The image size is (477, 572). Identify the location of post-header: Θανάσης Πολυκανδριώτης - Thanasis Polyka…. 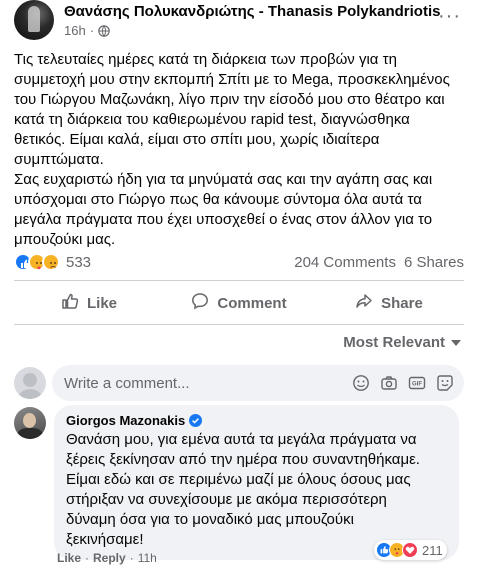
(238, 23).